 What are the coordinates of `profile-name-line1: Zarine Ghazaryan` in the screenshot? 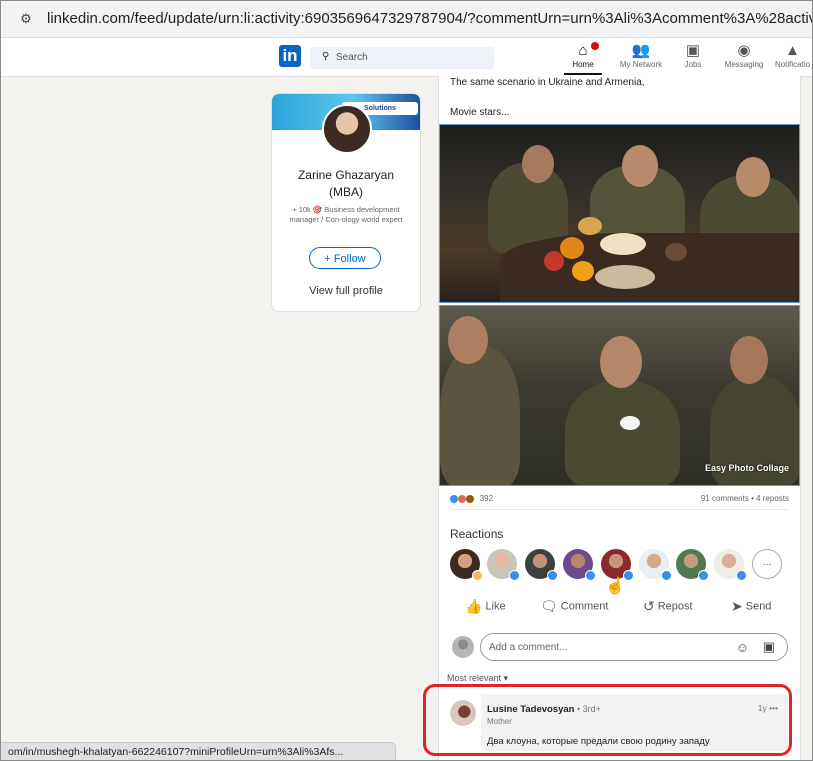 It's located at (346, 175).